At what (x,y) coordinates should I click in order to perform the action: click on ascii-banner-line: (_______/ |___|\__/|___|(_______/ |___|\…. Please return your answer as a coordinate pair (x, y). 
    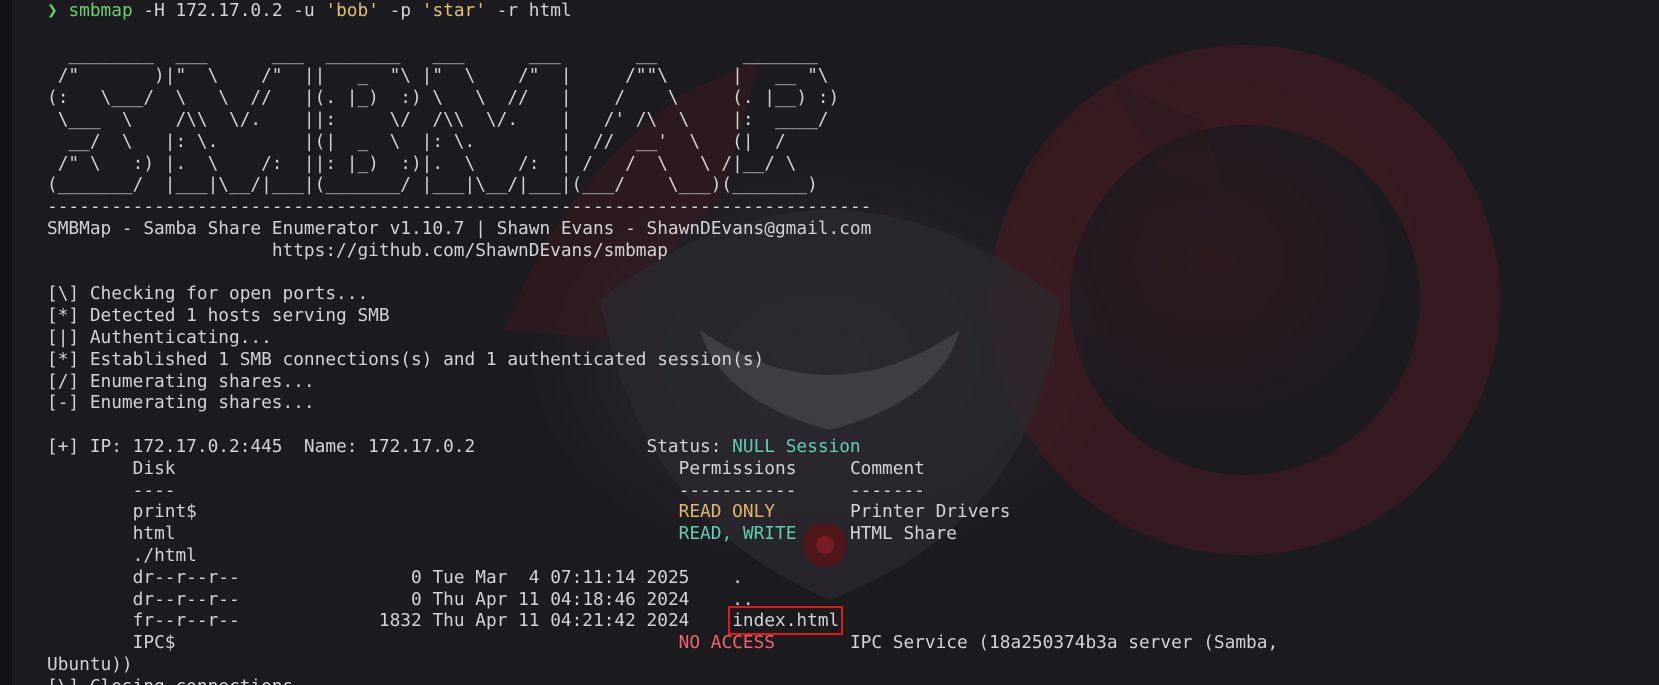
    Looking at the image, I should click on (432, 185).